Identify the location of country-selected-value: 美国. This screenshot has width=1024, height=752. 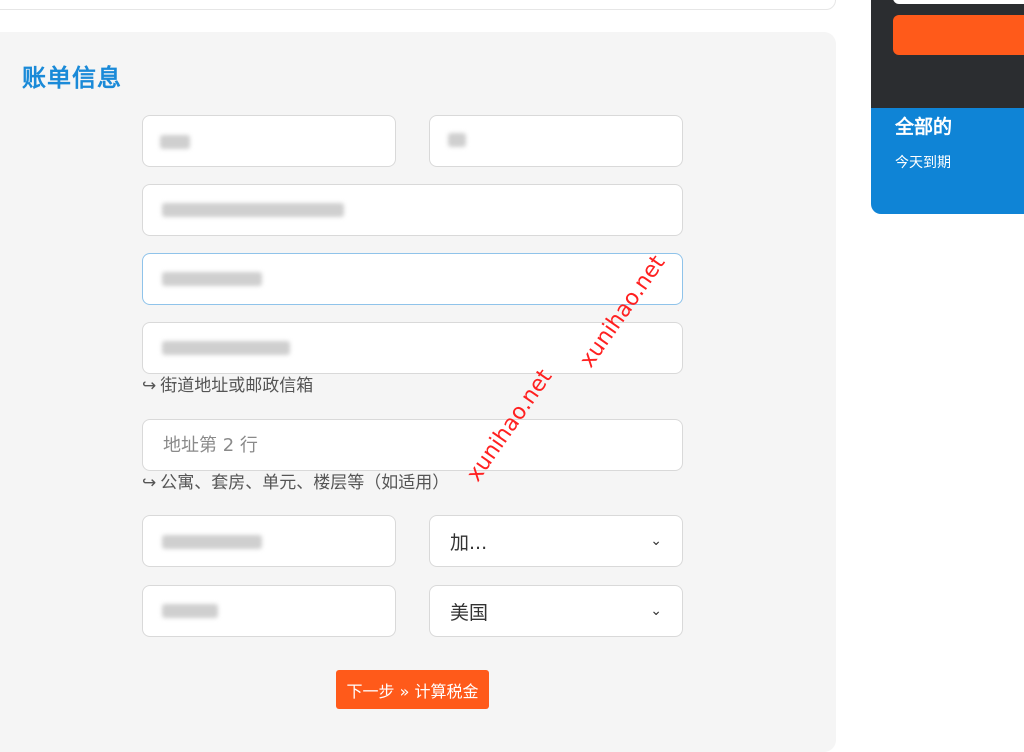
(469, 612).